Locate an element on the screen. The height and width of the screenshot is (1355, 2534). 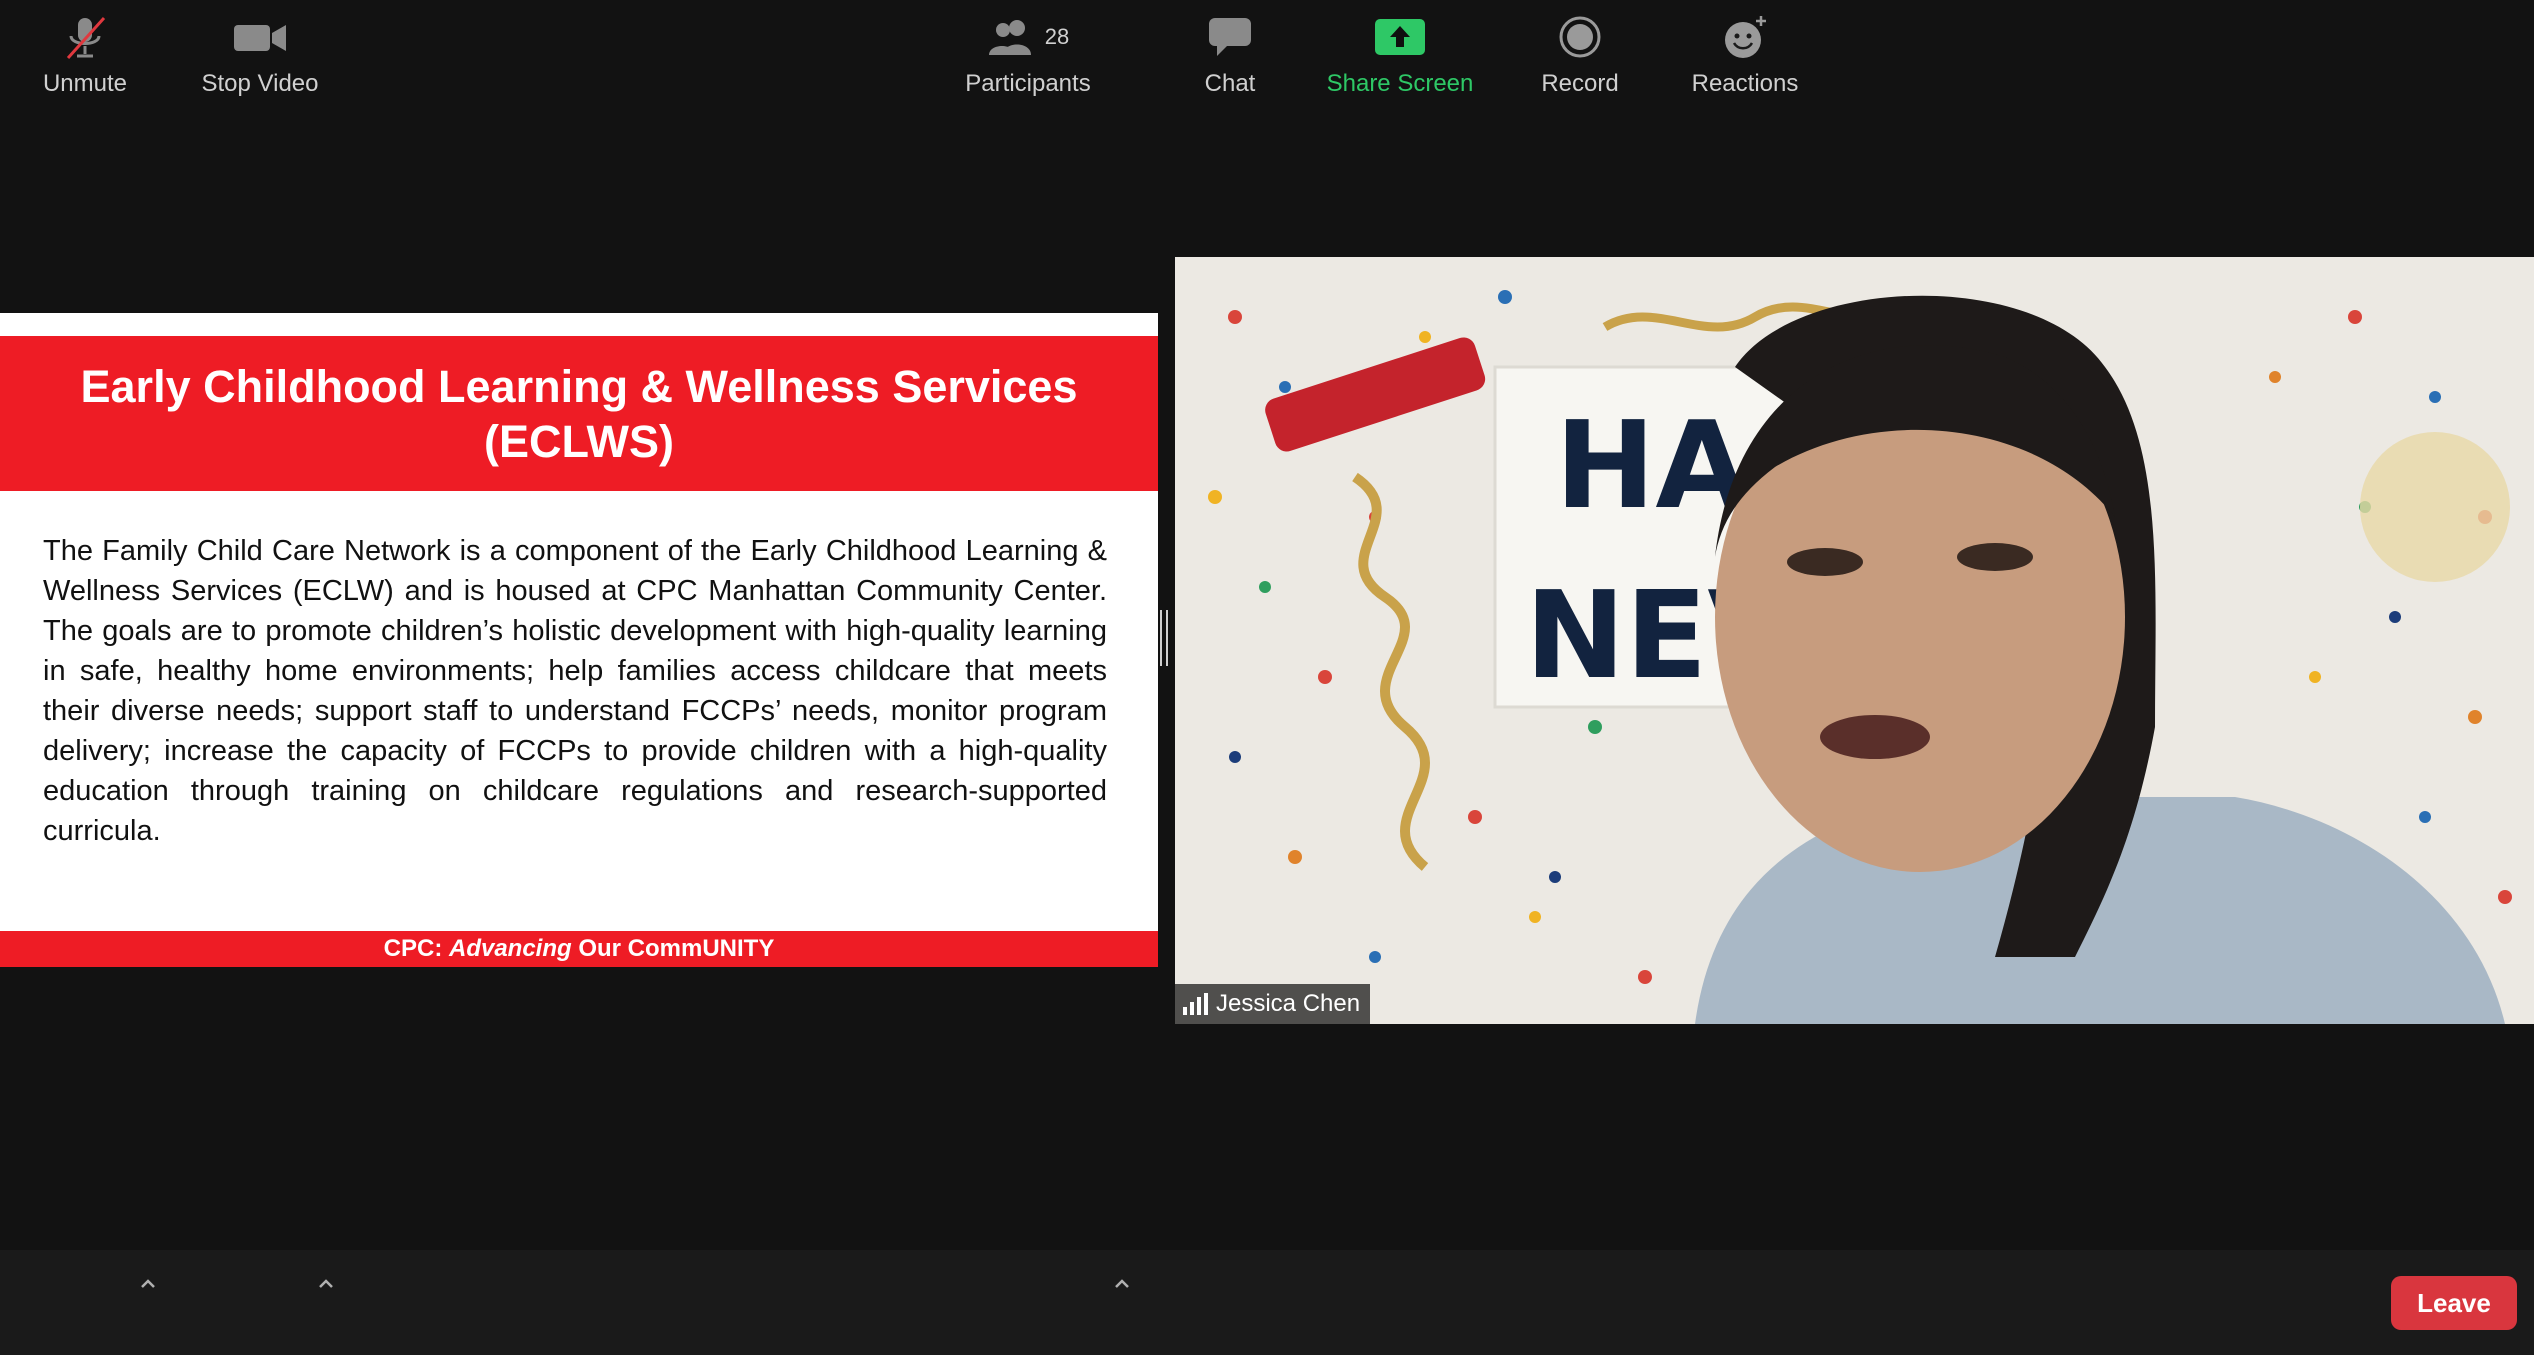
chat-bubble-icon is located at coordinates (1230, 37).